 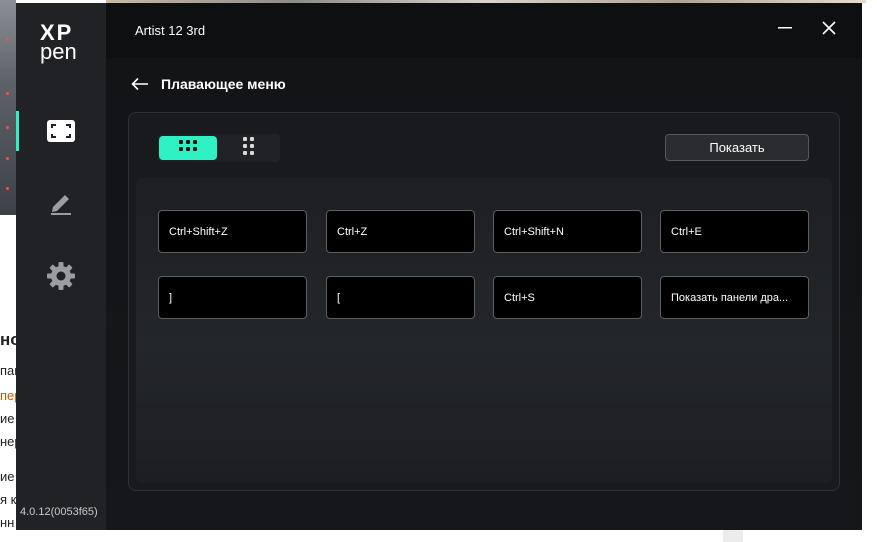 I want to click on background-bottom, so click(x=438, y=536).